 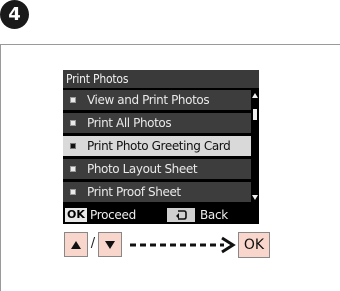 What do you see at coordinates (181, 215) in the screenshot?
I see `back-key-icon` at bounding box center [181, 215].